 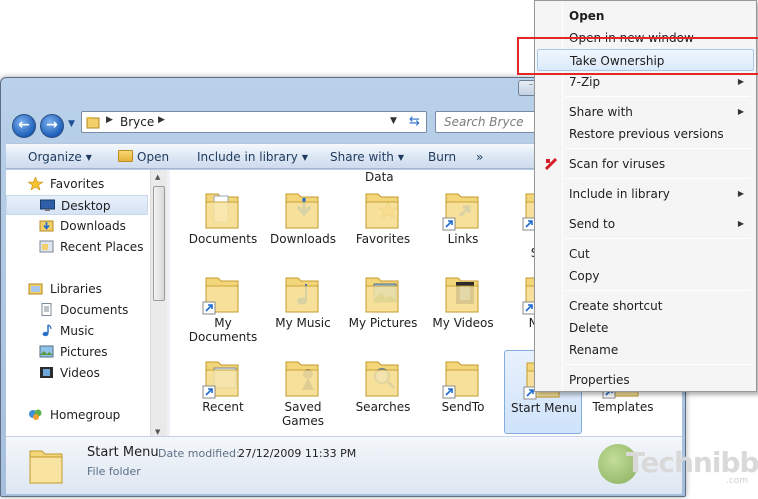 I want to click on address-bar: ▶ Bryce ▶ ▼ ⇆, so click(x=254, y=122).